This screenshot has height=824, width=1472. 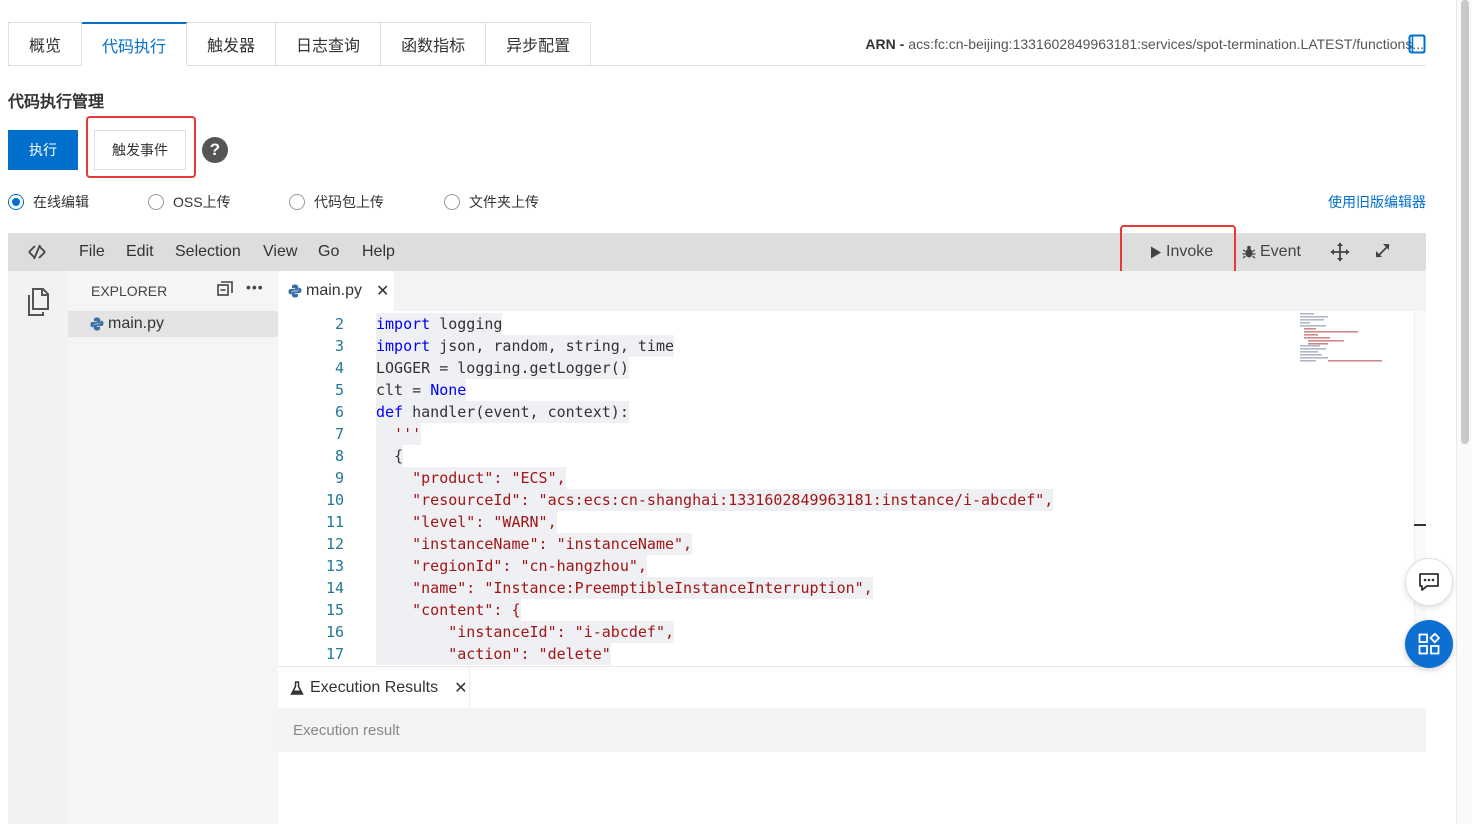 I want to click on code-token: "instanceId": "i-abcdef",, so click(x=525, y=632).